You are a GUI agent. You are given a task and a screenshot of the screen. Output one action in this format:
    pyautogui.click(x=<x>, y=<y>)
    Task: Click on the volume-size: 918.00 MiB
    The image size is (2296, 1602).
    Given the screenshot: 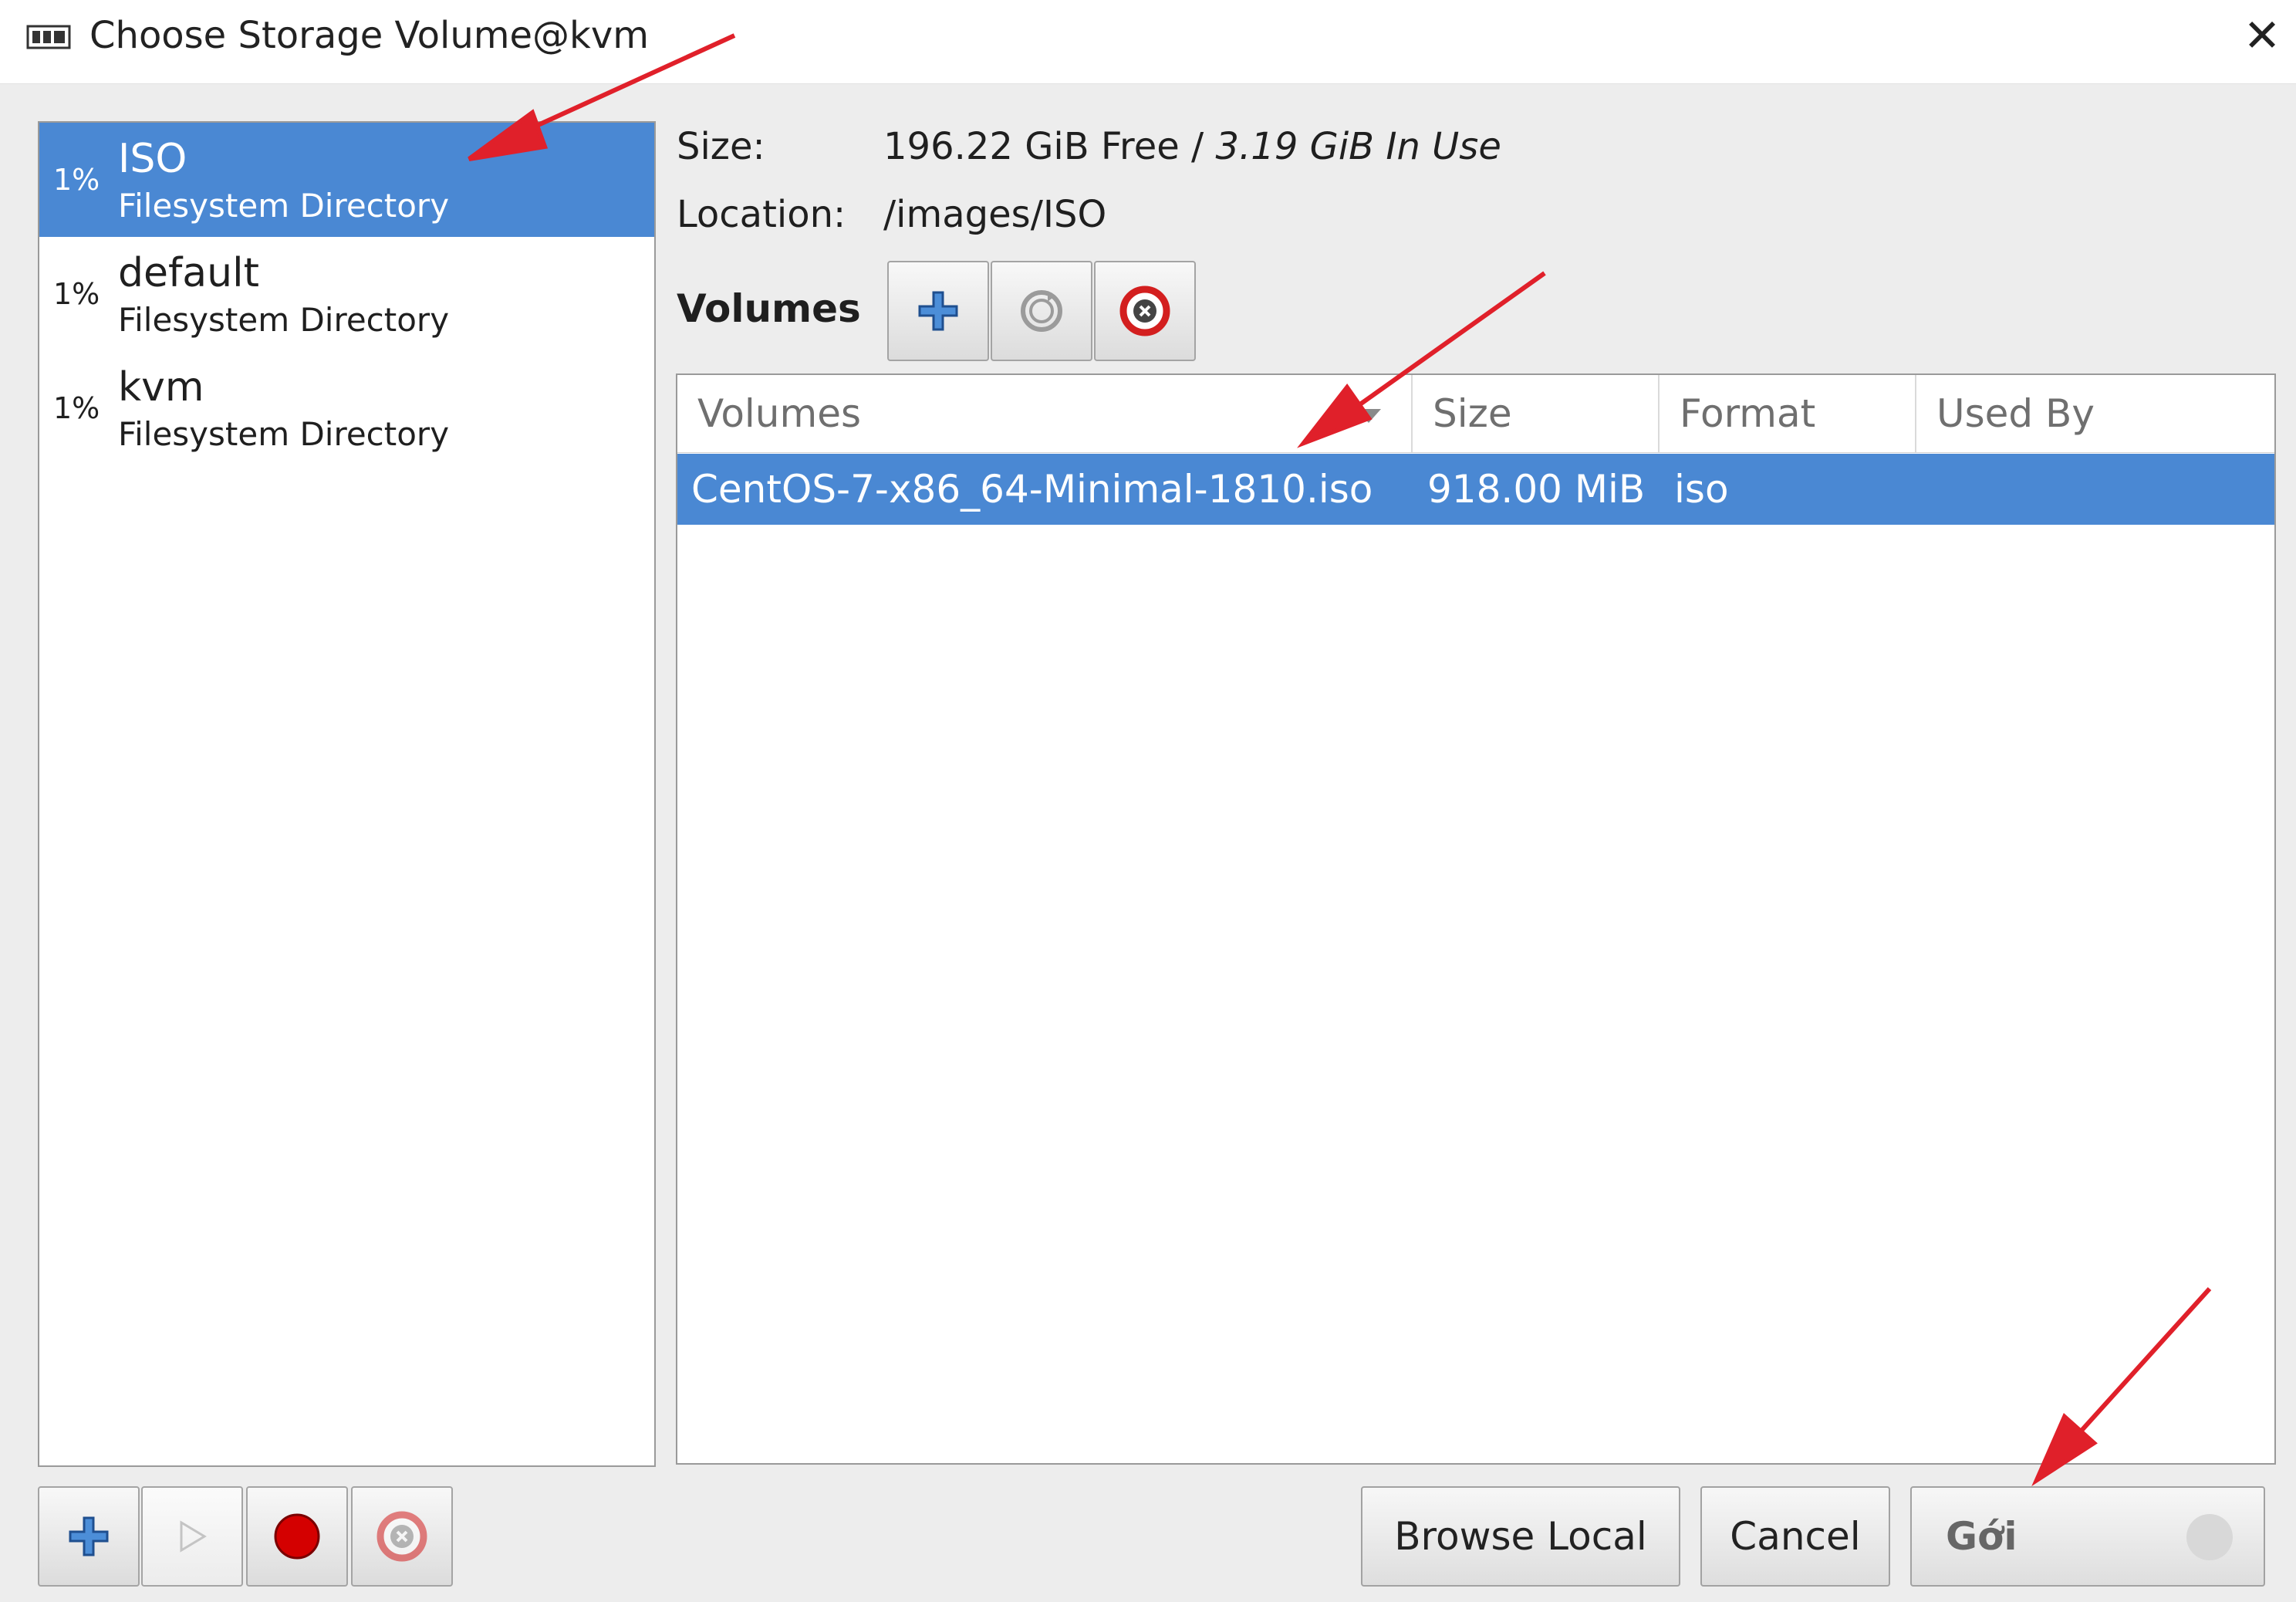 What is the action you would take?
    pyautogui.click(x=1536, y=490)
    